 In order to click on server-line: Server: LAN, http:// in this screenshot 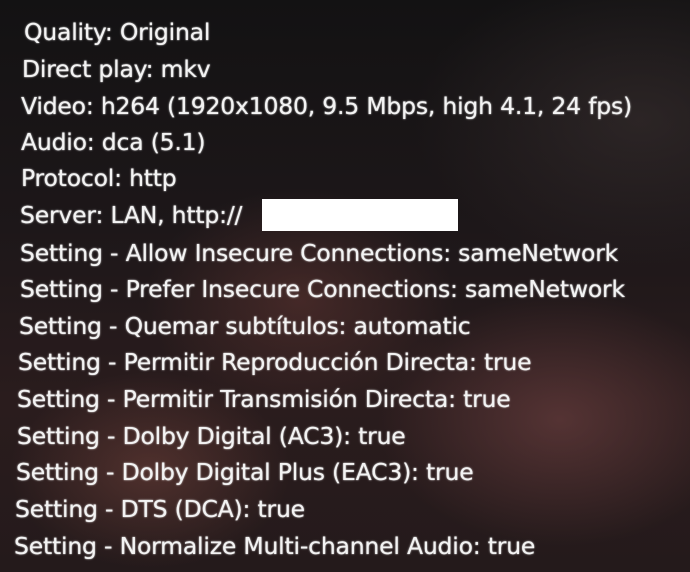, I will do `click(131, 215)`.